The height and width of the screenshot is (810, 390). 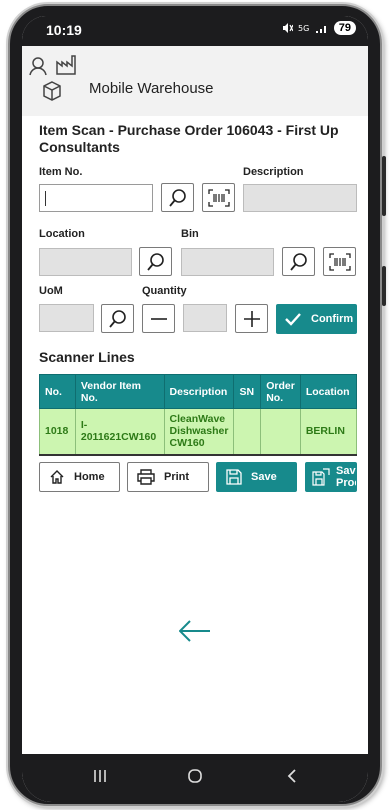 I want to click on uom-label: UoM, so click(x=51, y=291).